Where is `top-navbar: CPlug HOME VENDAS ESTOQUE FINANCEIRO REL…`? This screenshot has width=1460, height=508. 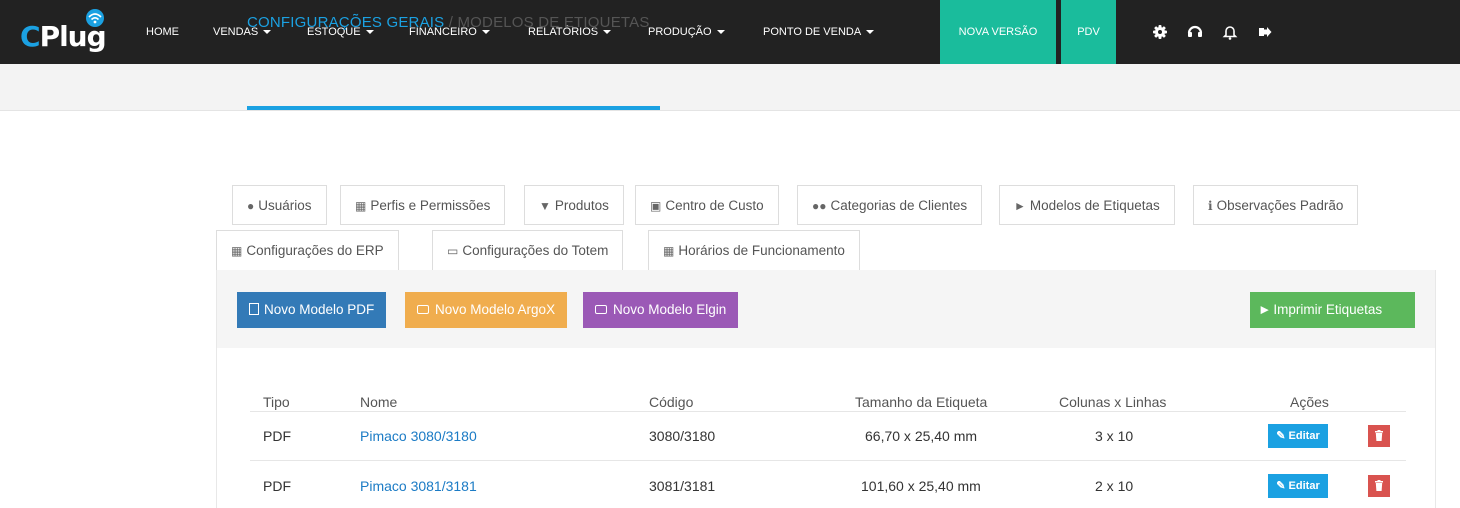 top-navbar: CPlug HOME VENDAS ESTOQUE FINANCEIRO REL… is located at coordinates (730, 32).